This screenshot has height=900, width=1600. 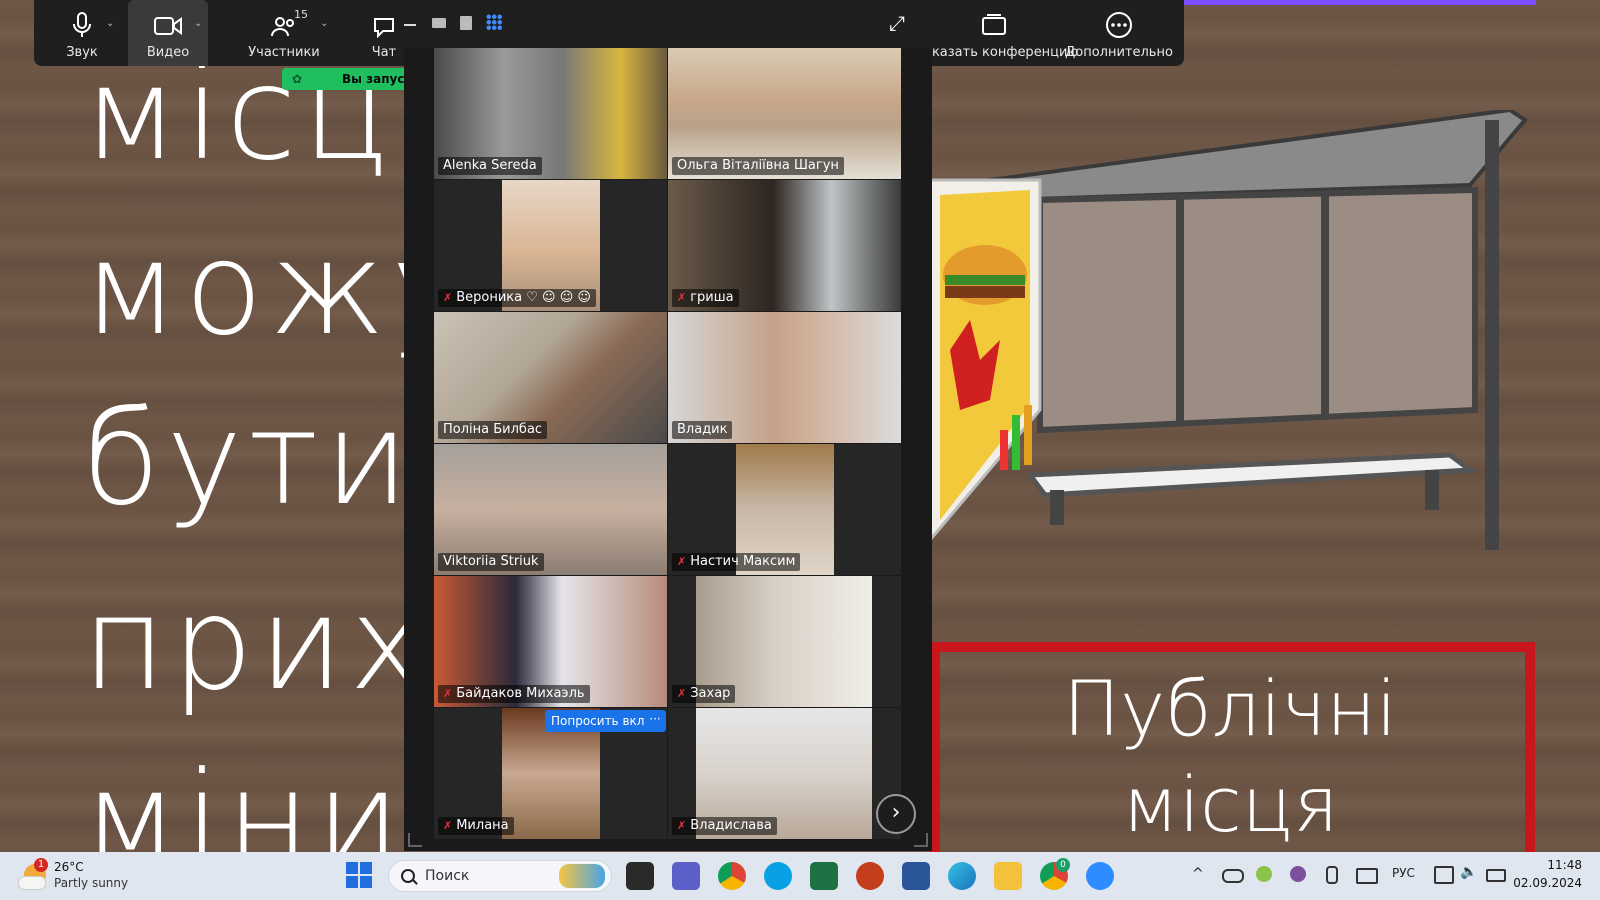 What do you see at coordinates (1496, 875) in the screenshot?
I see `battery-icon` at bounding box center [1496, 875].